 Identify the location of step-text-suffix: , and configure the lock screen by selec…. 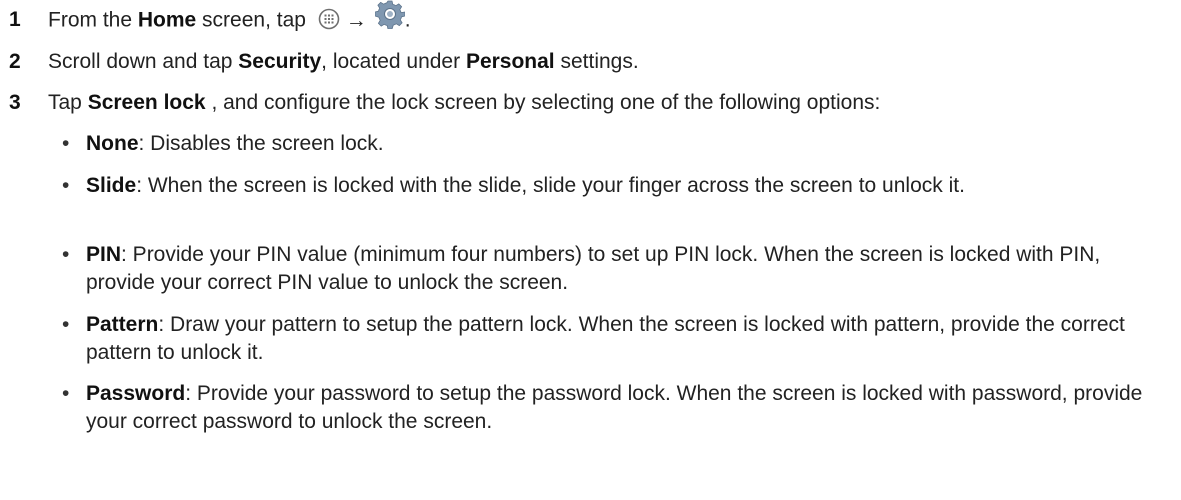
(543, 102).